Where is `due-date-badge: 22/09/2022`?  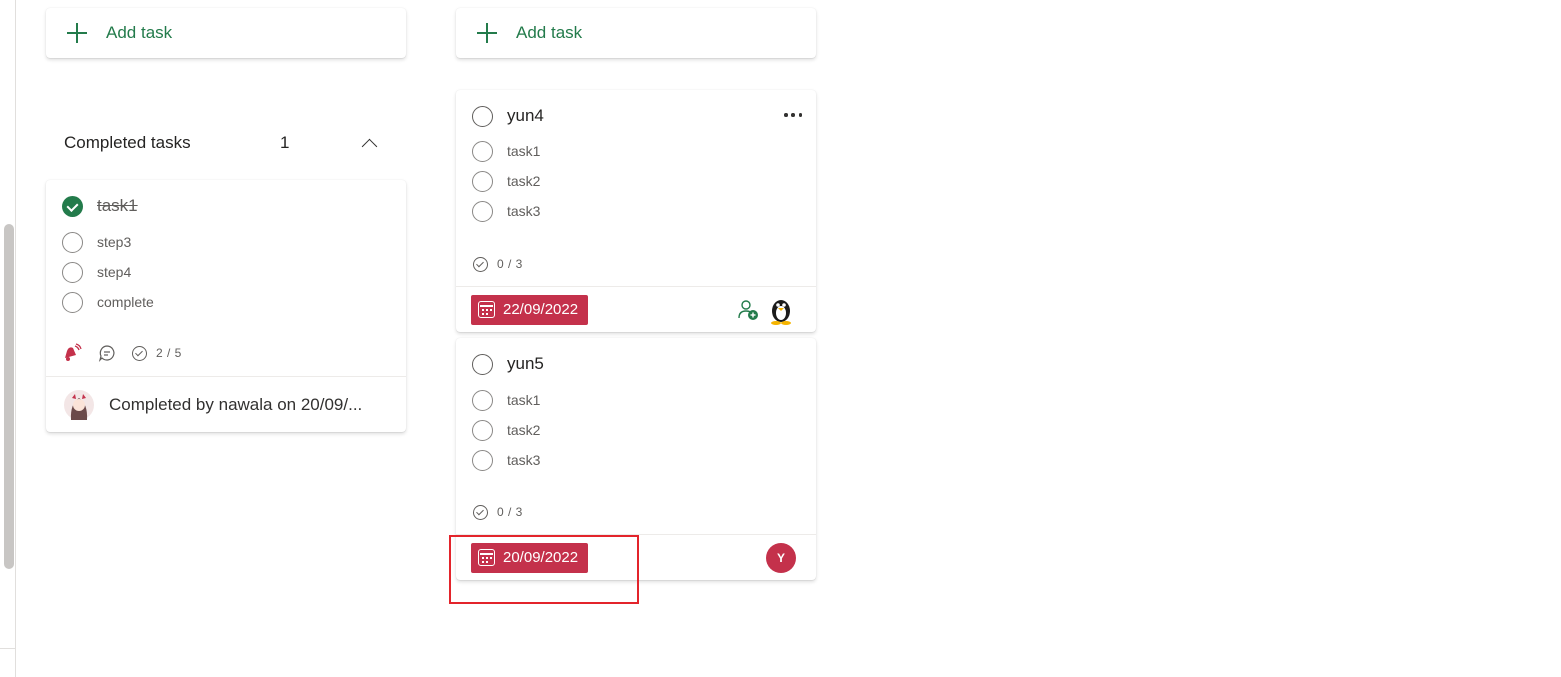 due-date-badge: 22/09/2022 is located at coordinates (530, 309).